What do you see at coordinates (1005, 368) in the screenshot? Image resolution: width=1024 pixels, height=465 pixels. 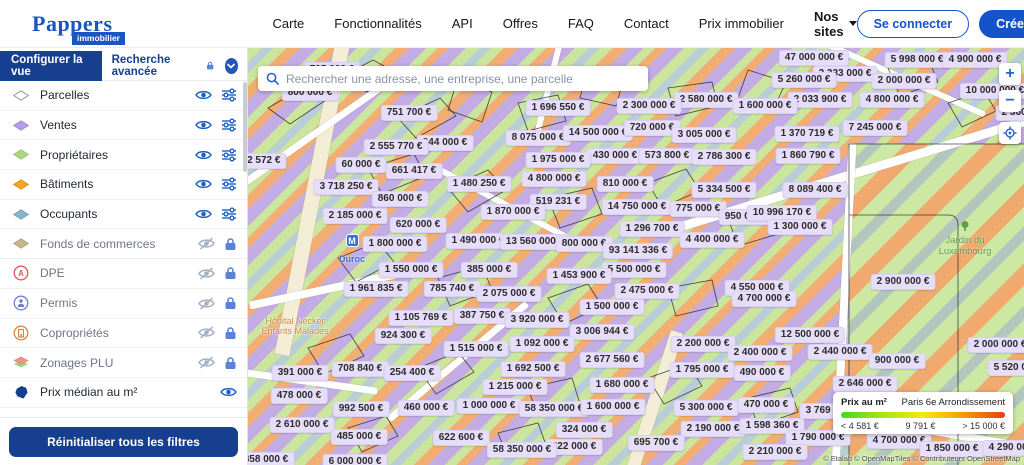 I see `price-label: 5 520 000 €` at bounding box center [1005, 368].